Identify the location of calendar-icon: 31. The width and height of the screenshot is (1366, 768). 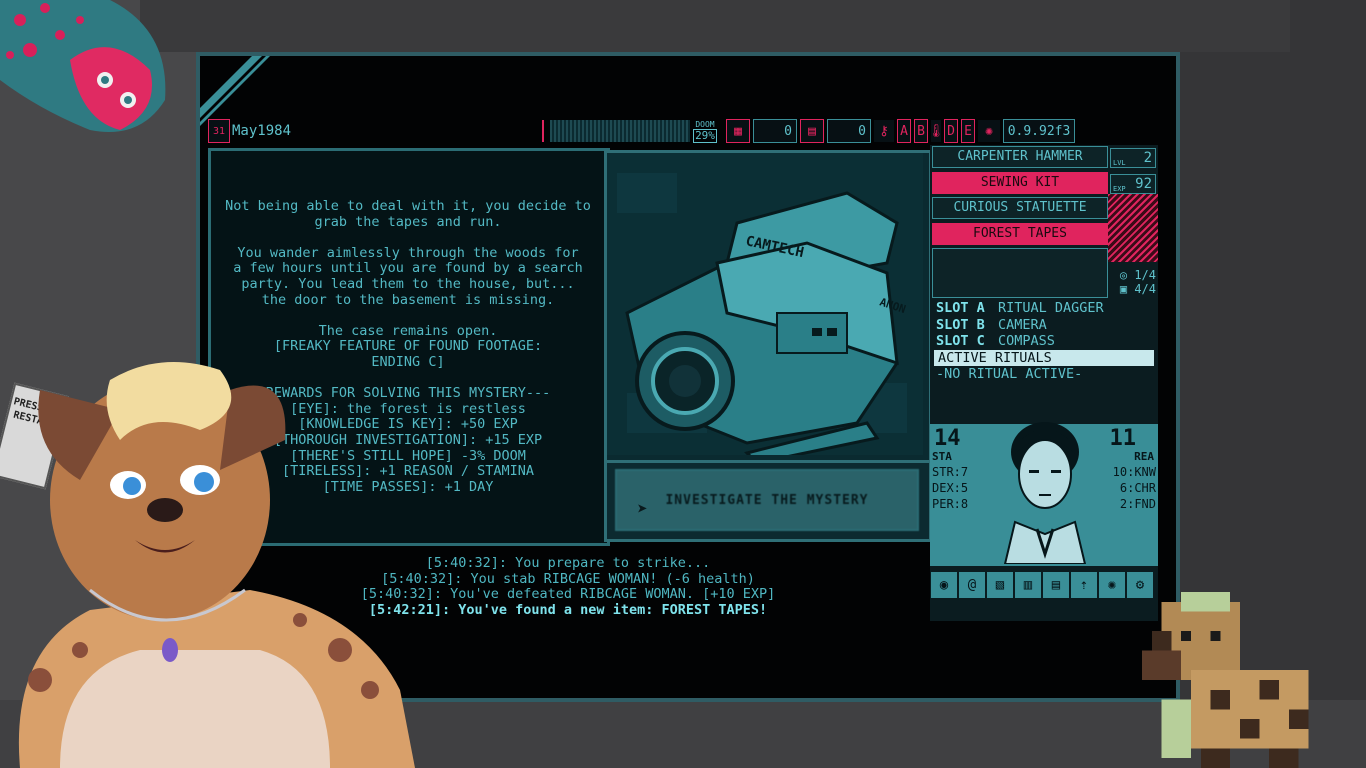
(219, 131).